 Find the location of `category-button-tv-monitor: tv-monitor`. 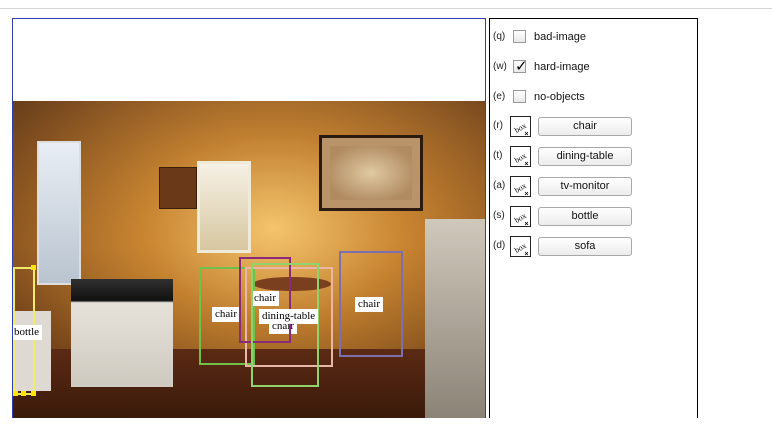

category-button-tv-monitor: tv-monitor is located at coordinates (585, 186).